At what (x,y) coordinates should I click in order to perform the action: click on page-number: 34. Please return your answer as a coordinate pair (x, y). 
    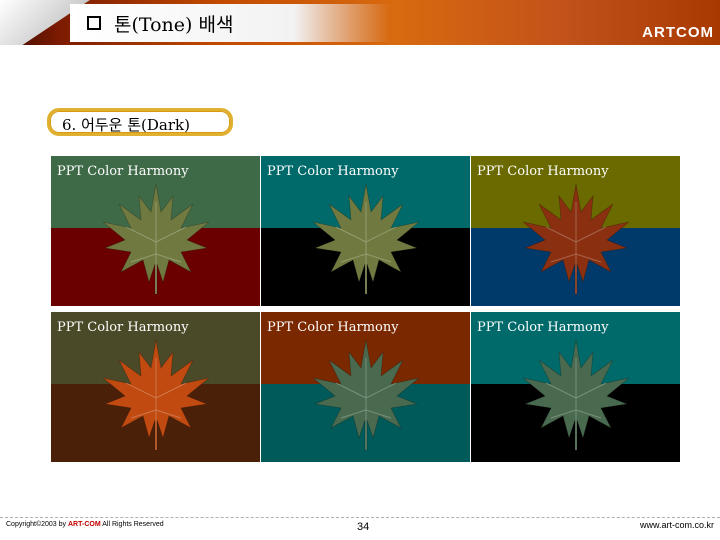
    Looking at the image, I should click on (363, 527).